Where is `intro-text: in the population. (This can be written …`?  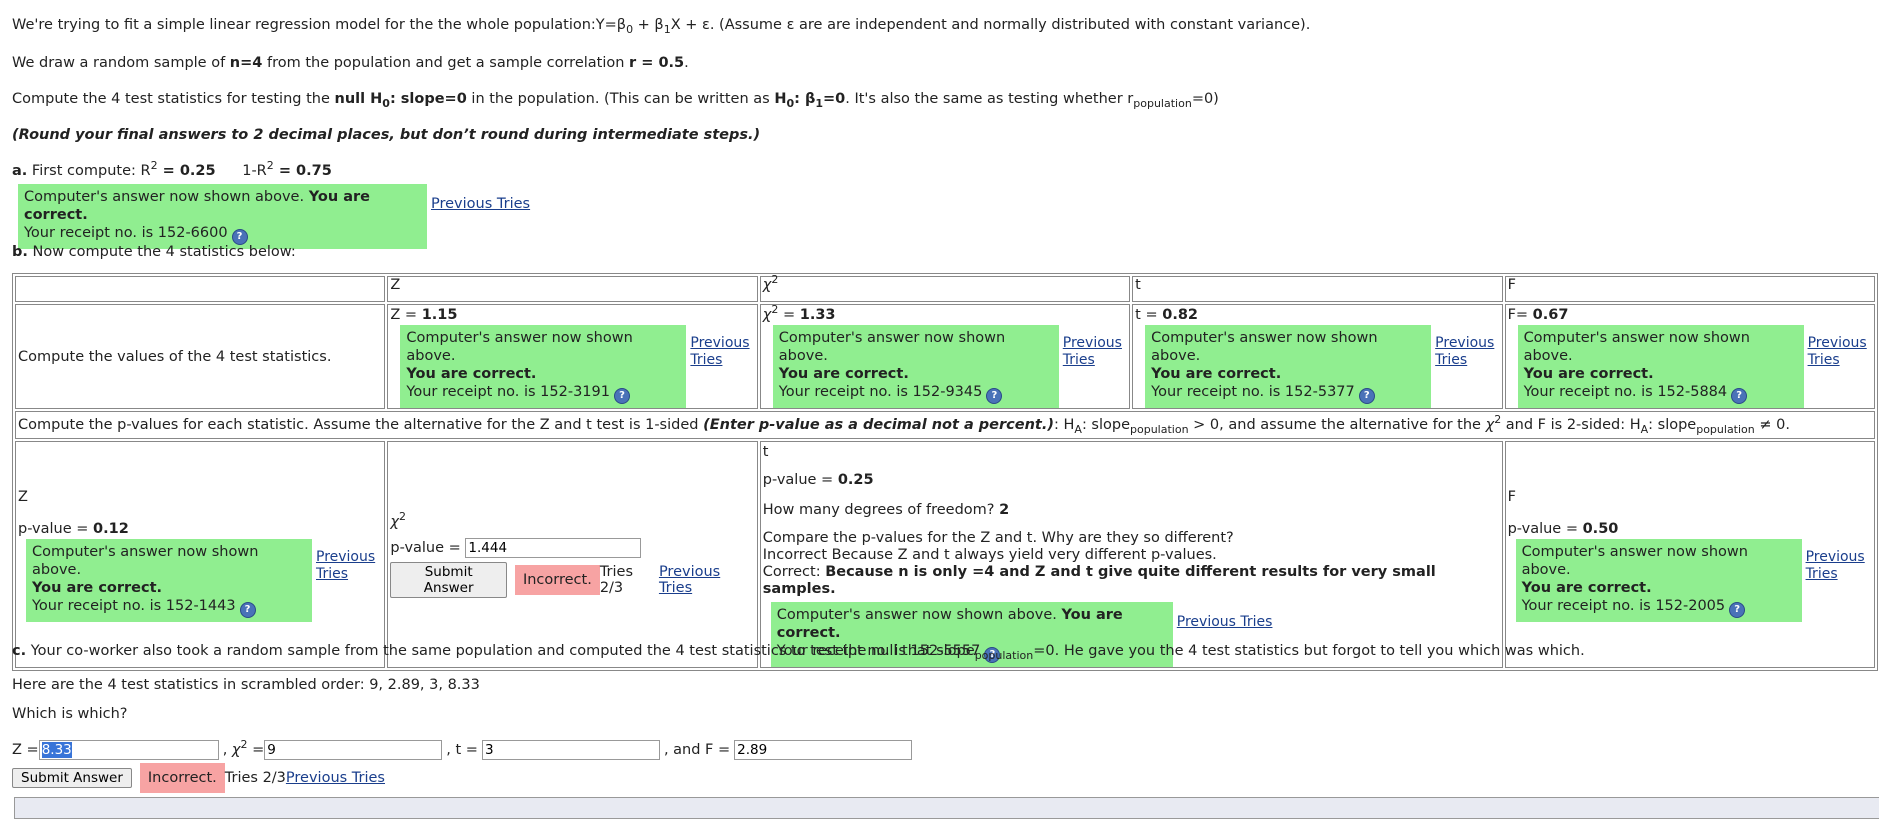 intro-text: in the population. (This can be written … is located at coordinates (620, 99).